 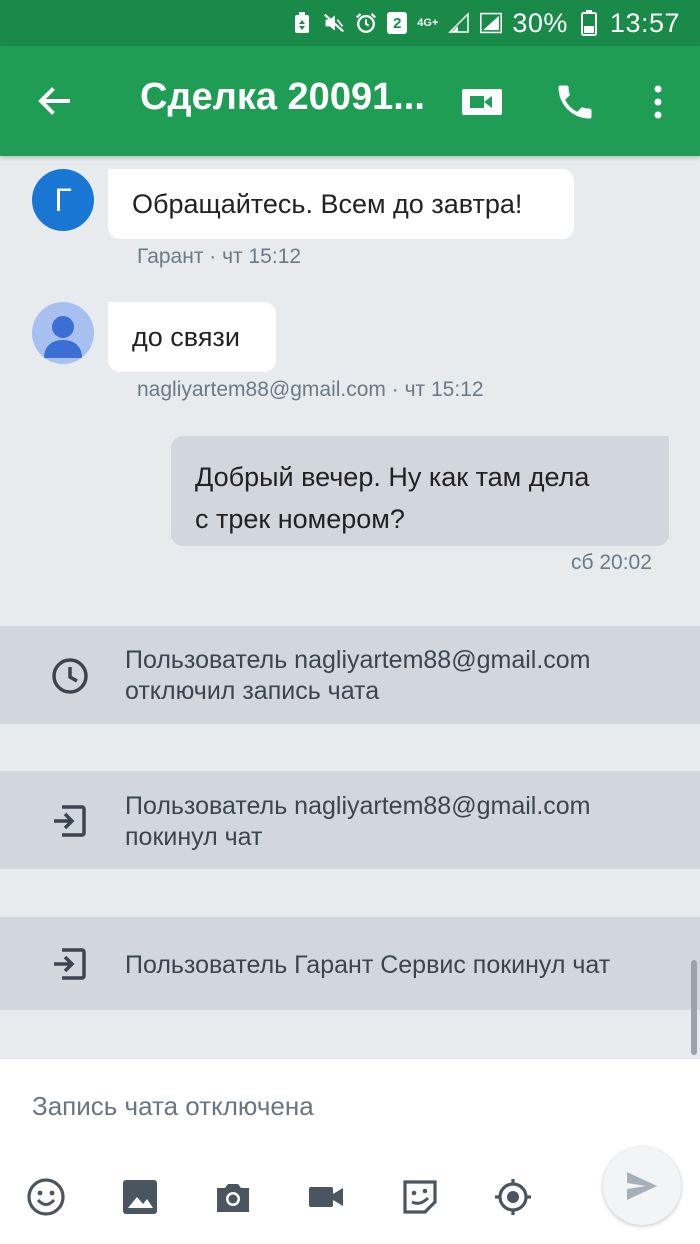 I want to click on image-icon, so click(x=140, y=1197).